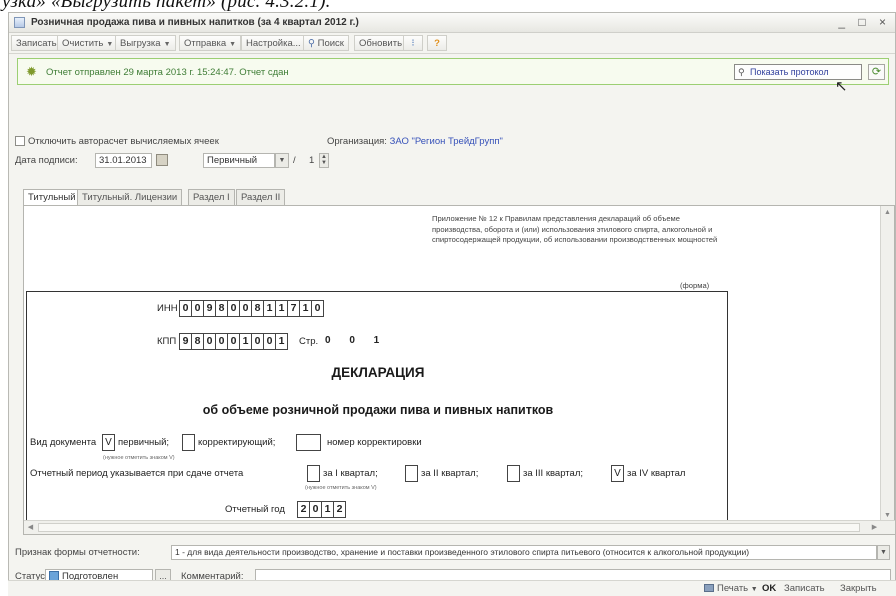 The image size is (896, 596). Describe the element at coordinates (411, 473) in the screenshot. I see `q2-checkbox` at that location.